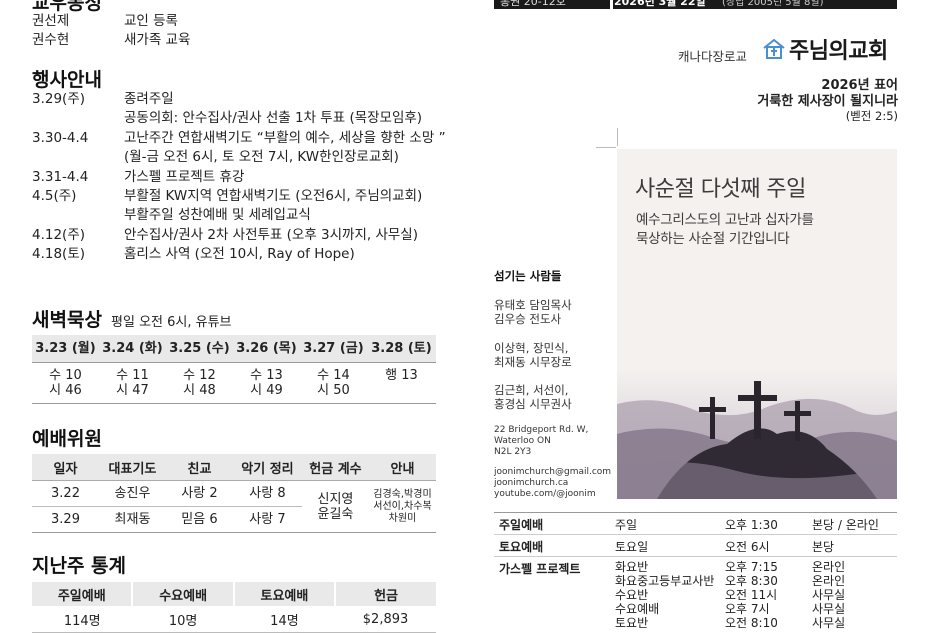 The image size is (930, 633). Describe the element at coordinates (533, 355) in the screenshot. I see `servants-elders: 이상혁, 장민식, 최재동 시무장로` at that location.